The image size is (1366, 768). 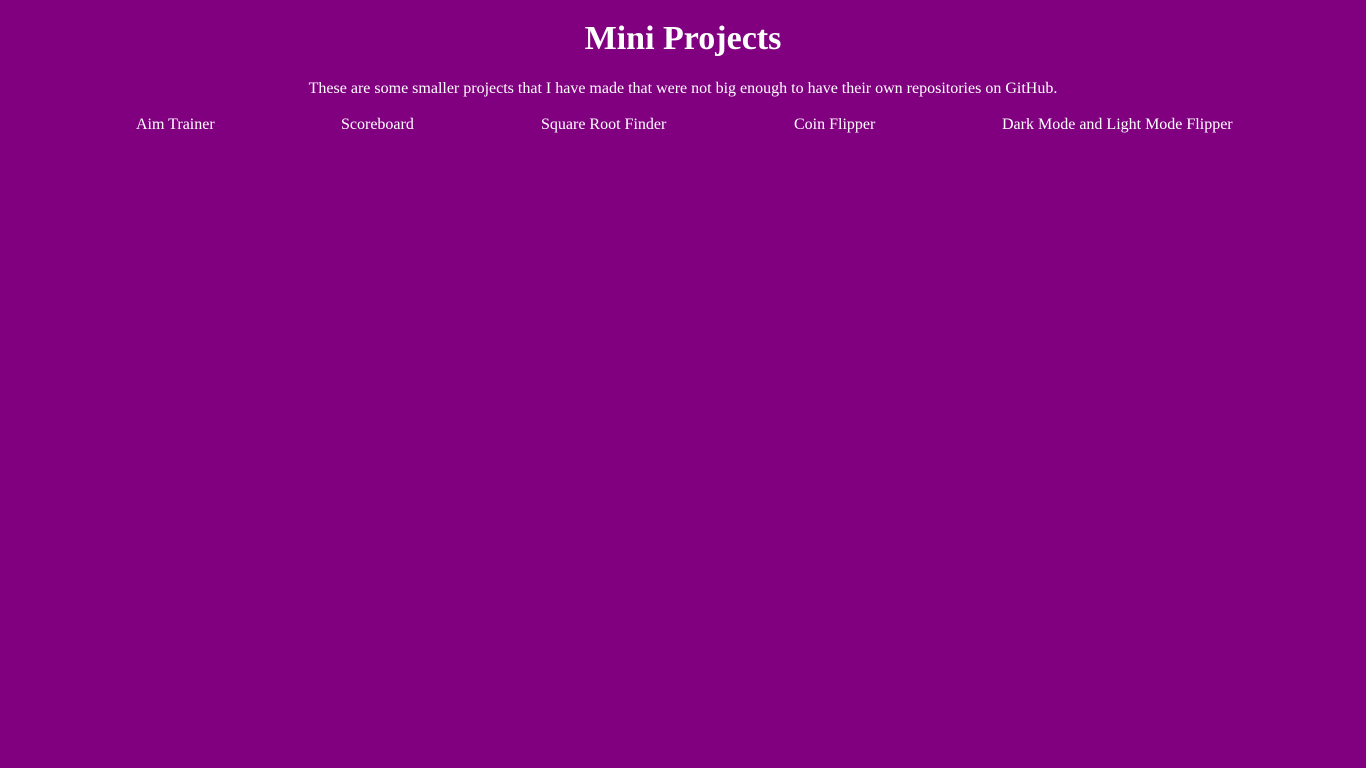 What do you see at coordinates (175, 125) in the screenshot?
I see `project-link-aim-trainer: Aim Trainer` at bounding box center [175, 125].